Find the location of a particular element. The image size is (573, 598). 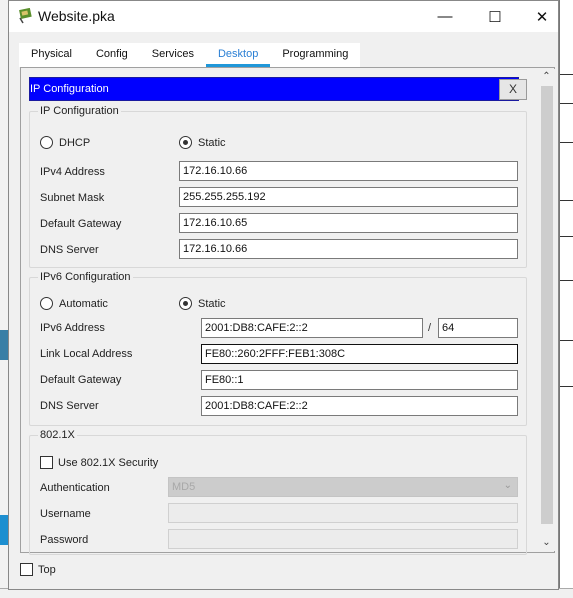

title-bar: Website.pka — ☐ ✕ is located at coordinates (283, 16).